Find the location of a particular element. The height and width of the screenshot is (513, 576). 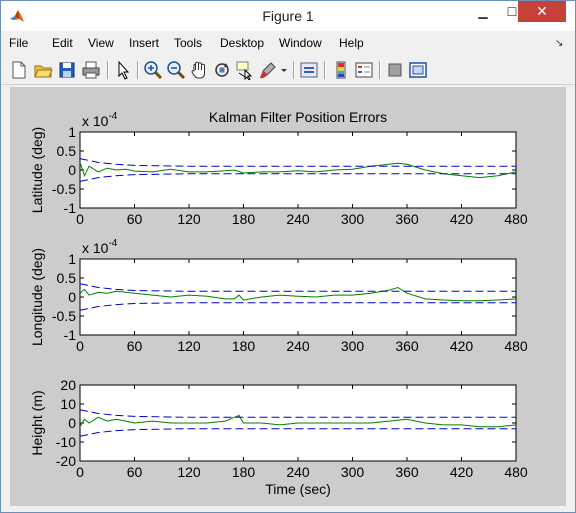

longitude-ytick-label: 1 is located at coordinates (72, 259).